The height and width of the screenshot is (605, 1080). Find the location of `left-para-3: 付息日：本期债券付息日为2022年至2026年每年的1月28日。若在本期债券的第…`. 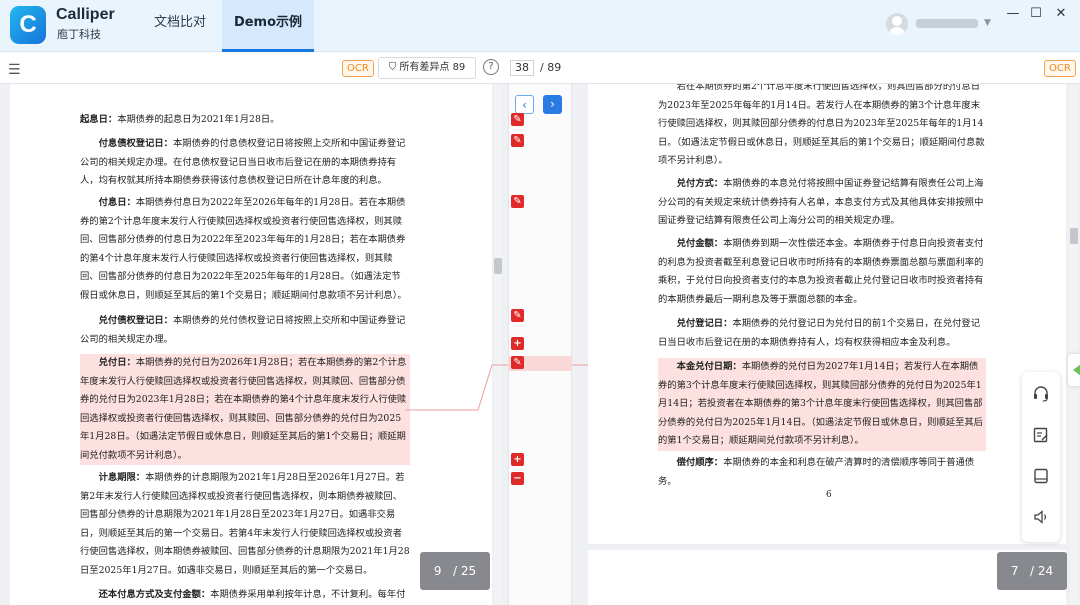

left-para-3: 付息日：本期债券付息日为2022年至2026年每年的1月28日。若在本期债券的第… is located at coordinates (243, 249).